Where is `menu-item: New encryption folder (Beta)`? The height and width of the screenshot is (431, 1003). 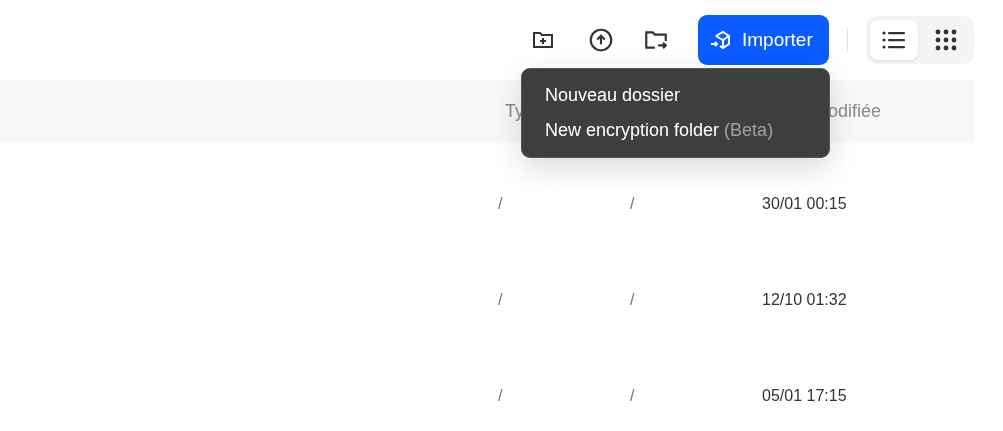
menu-item: New encryption folder (Beta) is located at coordinates (675, 130).